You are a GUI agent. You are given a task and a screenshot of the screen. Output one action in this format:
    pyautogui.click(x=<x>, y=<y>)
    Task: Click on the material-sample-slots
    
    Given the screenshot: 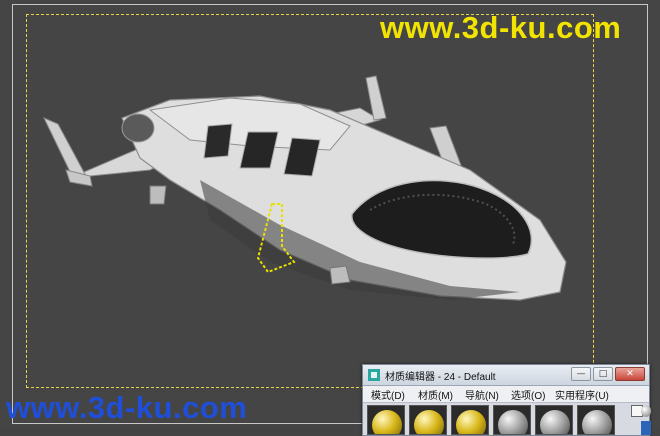 What is the action you would take?
    pyautogui.click(x=498, y=420)
    